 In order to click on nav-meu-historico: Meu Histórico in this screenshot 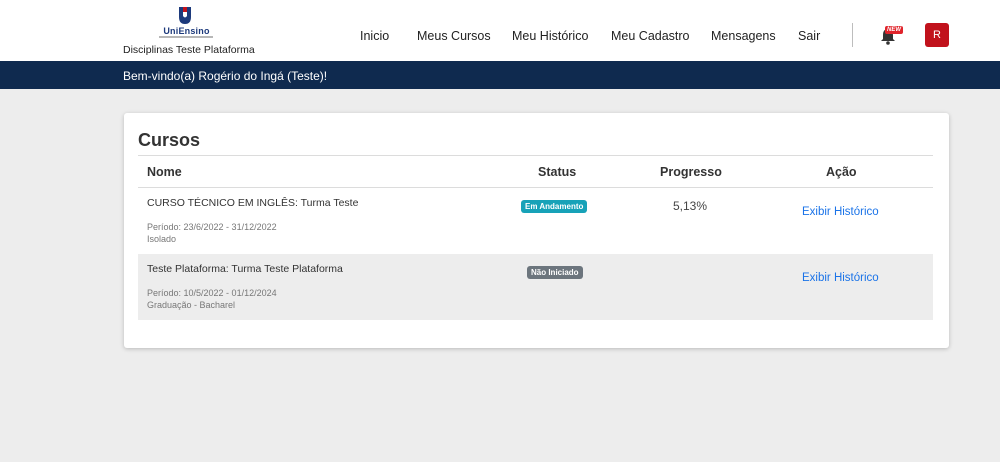, I will do `click(550, 36)`.